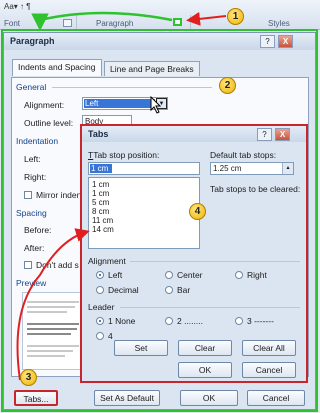 The width and height of the screenshot is (320, 413). Describe the element at coordinates (31, 283) in the screenshot. I see `preview-heading: Preview` at that location.